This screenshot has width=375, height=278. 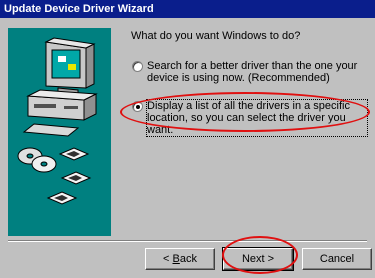 What do you see at coordinates (60, 87) in the screenshot?
I see `computer-icon` at bounding box center [60, 87].